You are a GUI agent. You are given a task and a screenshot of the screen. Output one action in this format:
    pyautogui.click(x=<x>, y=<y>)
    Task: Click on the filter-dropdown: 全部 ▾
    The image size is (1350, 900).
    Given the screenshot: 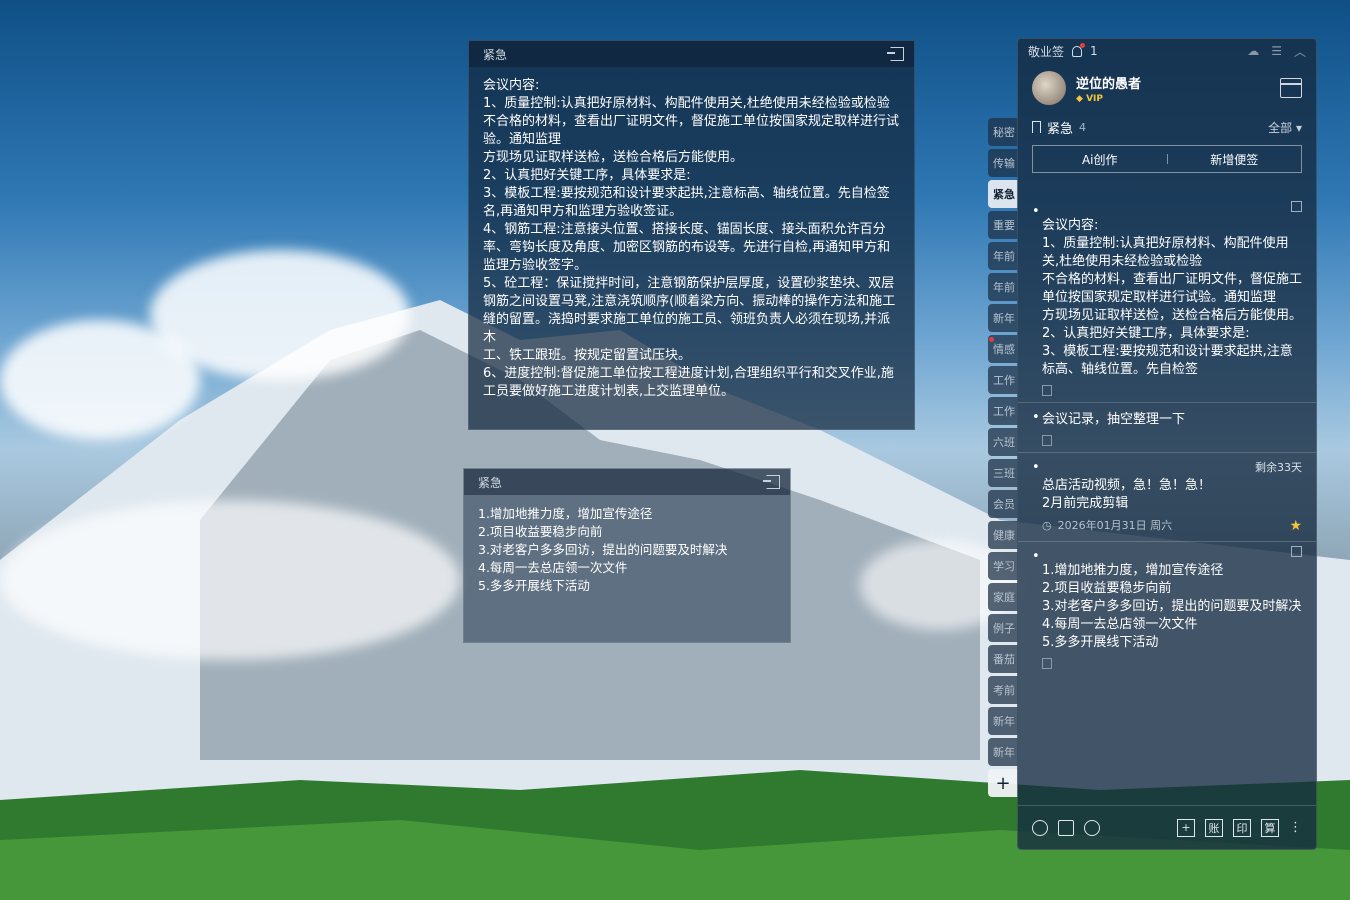 What is the action you would take?
    pyautogui.click(x=1285, y=127)
    